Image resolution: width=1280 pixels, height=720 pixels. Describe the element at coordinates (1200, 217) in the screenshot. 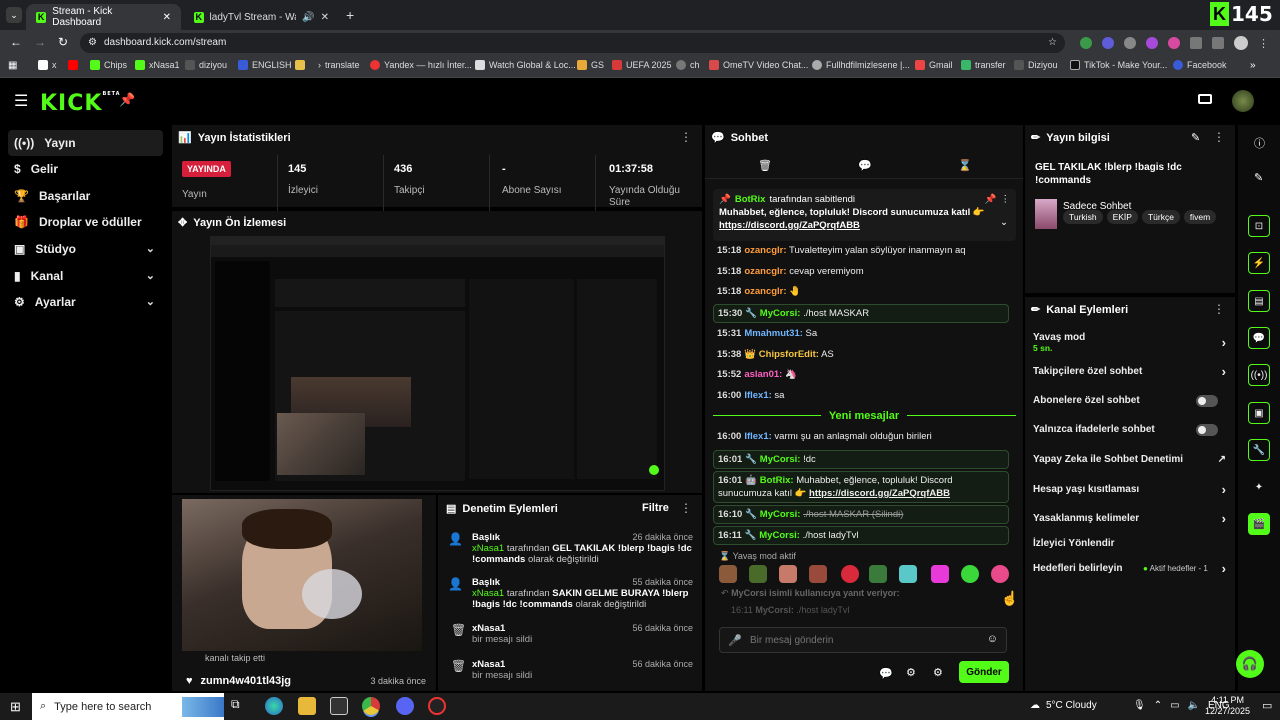

I see `tag: fivem` at that location.